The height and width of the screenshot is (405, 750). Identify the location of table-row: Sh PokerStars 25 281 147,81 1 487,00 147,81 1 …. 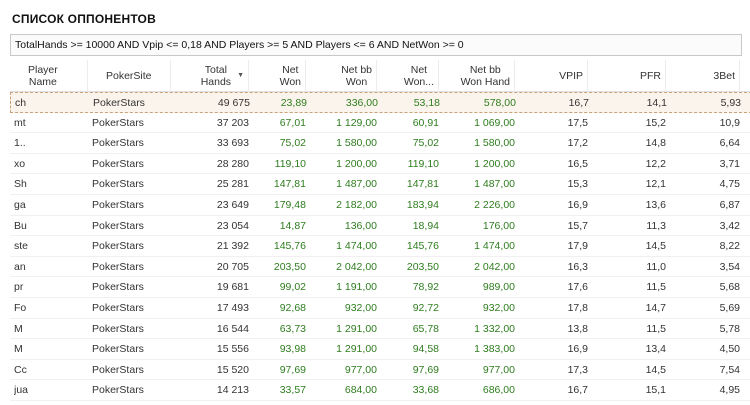
(380, 184).